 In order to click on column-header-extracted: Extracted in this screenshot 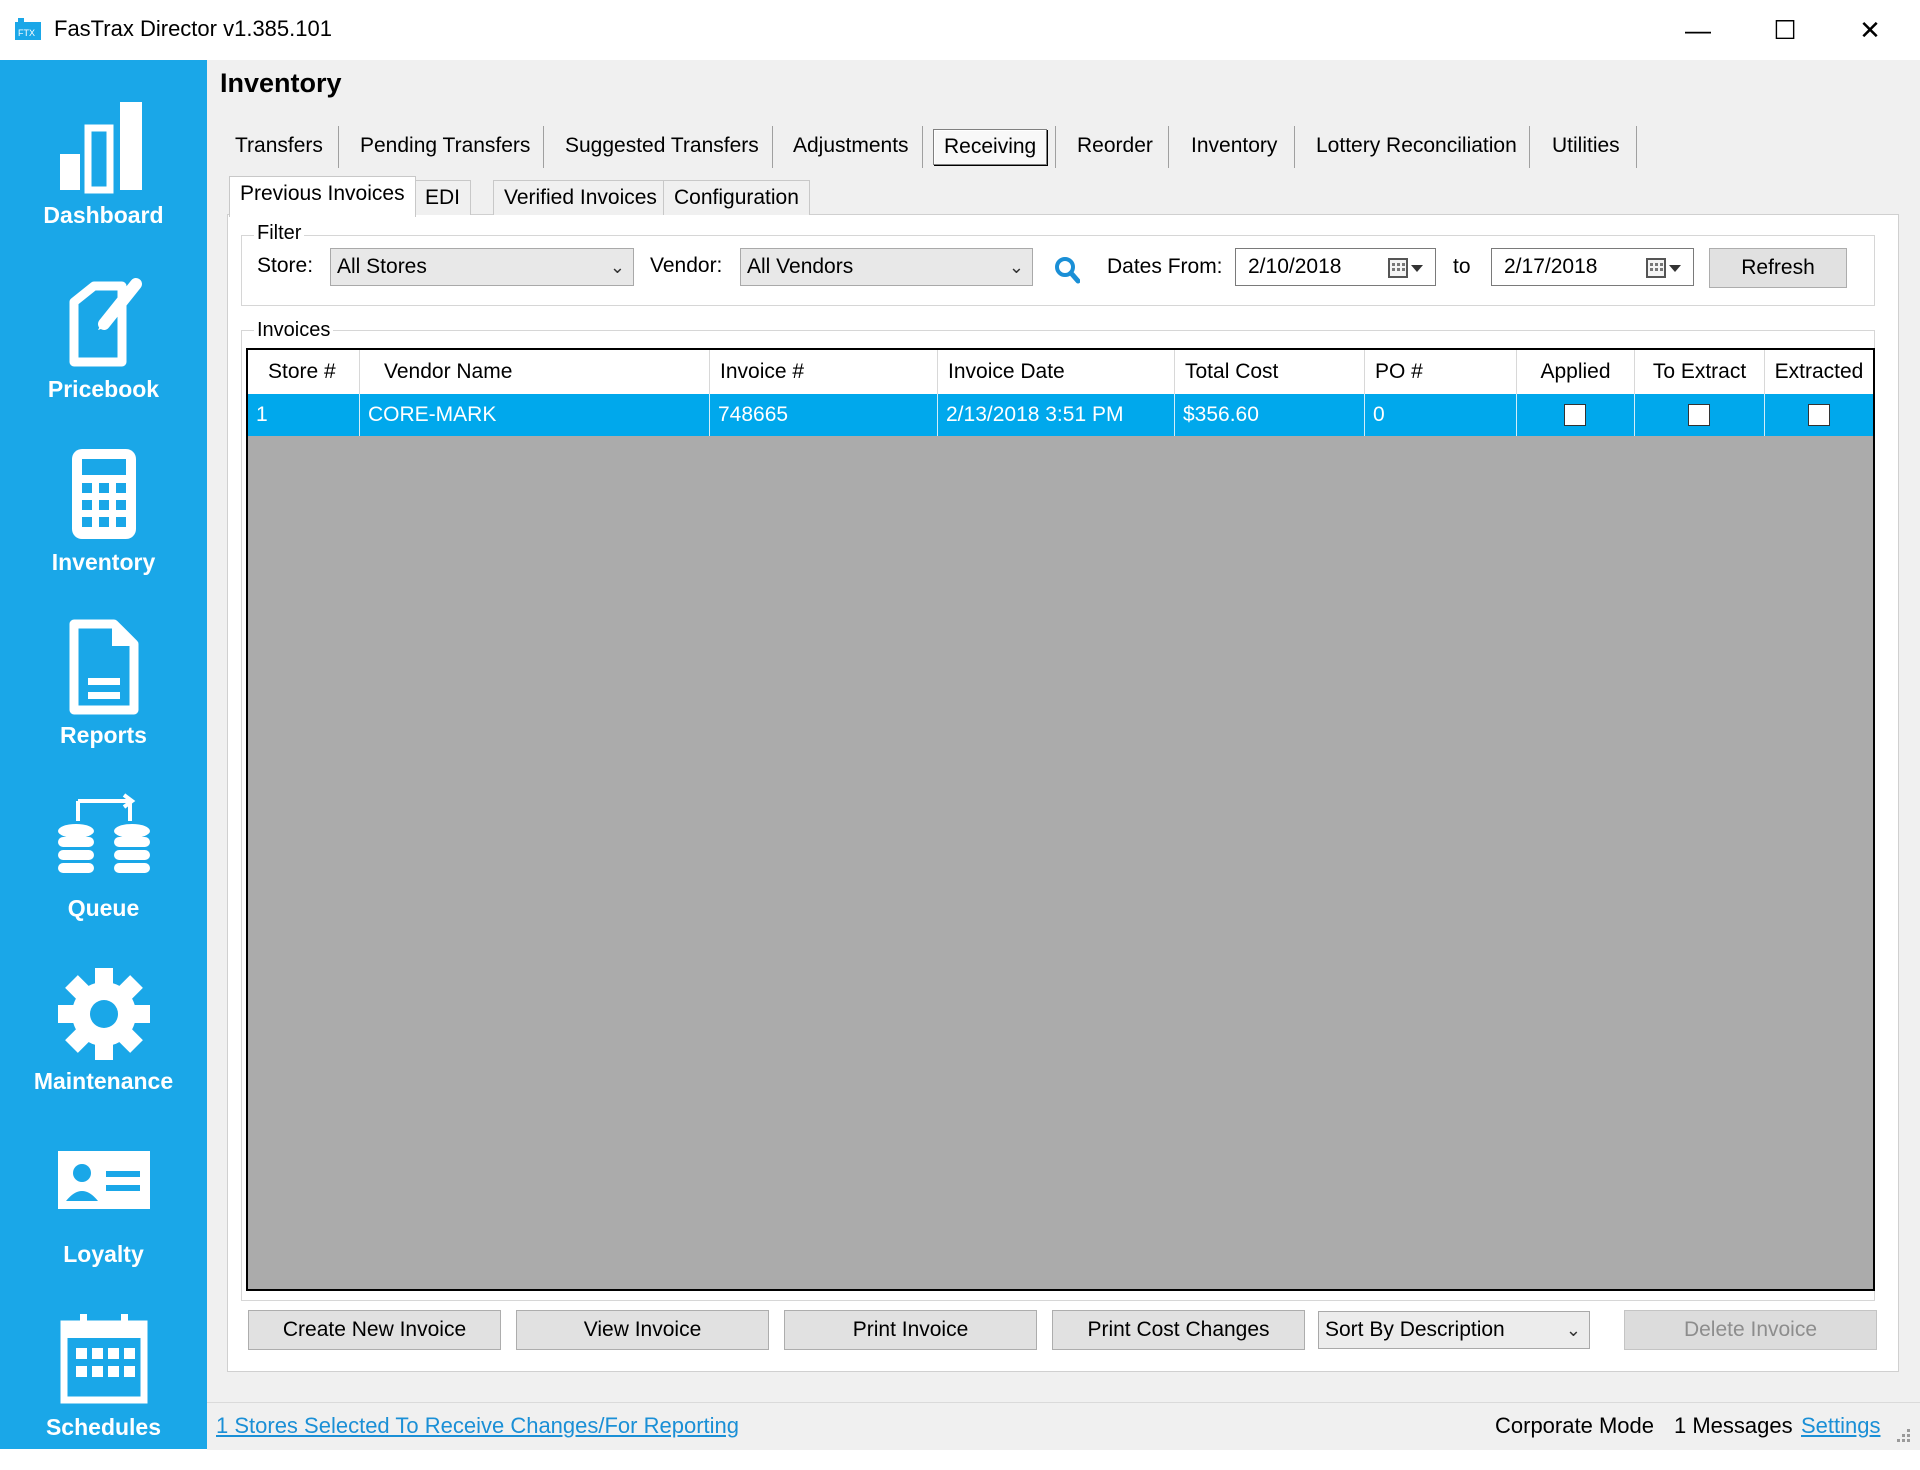, I will do `click(1819, 372)`.